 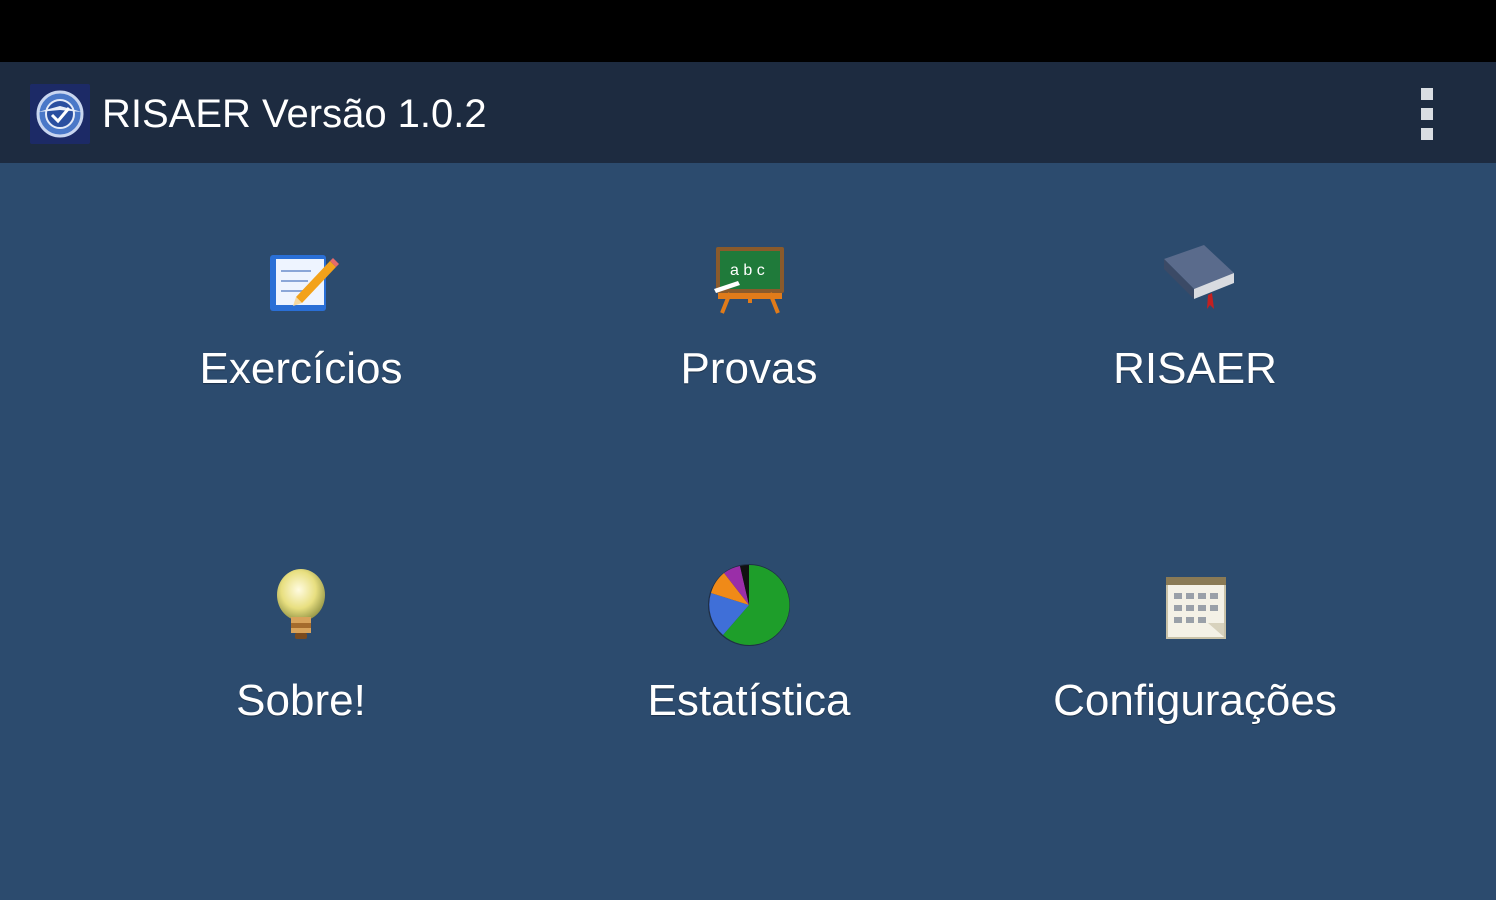 I want to click on menu-item-label: Sobre!, so click(x=301, y=700).